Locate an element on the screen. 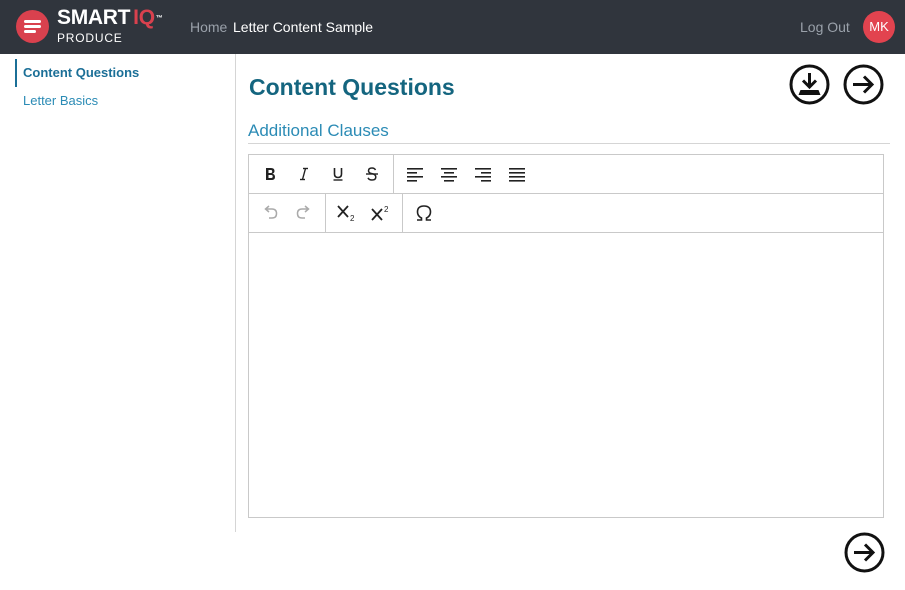  align-justify-icon is located at coordinates (517, 174).